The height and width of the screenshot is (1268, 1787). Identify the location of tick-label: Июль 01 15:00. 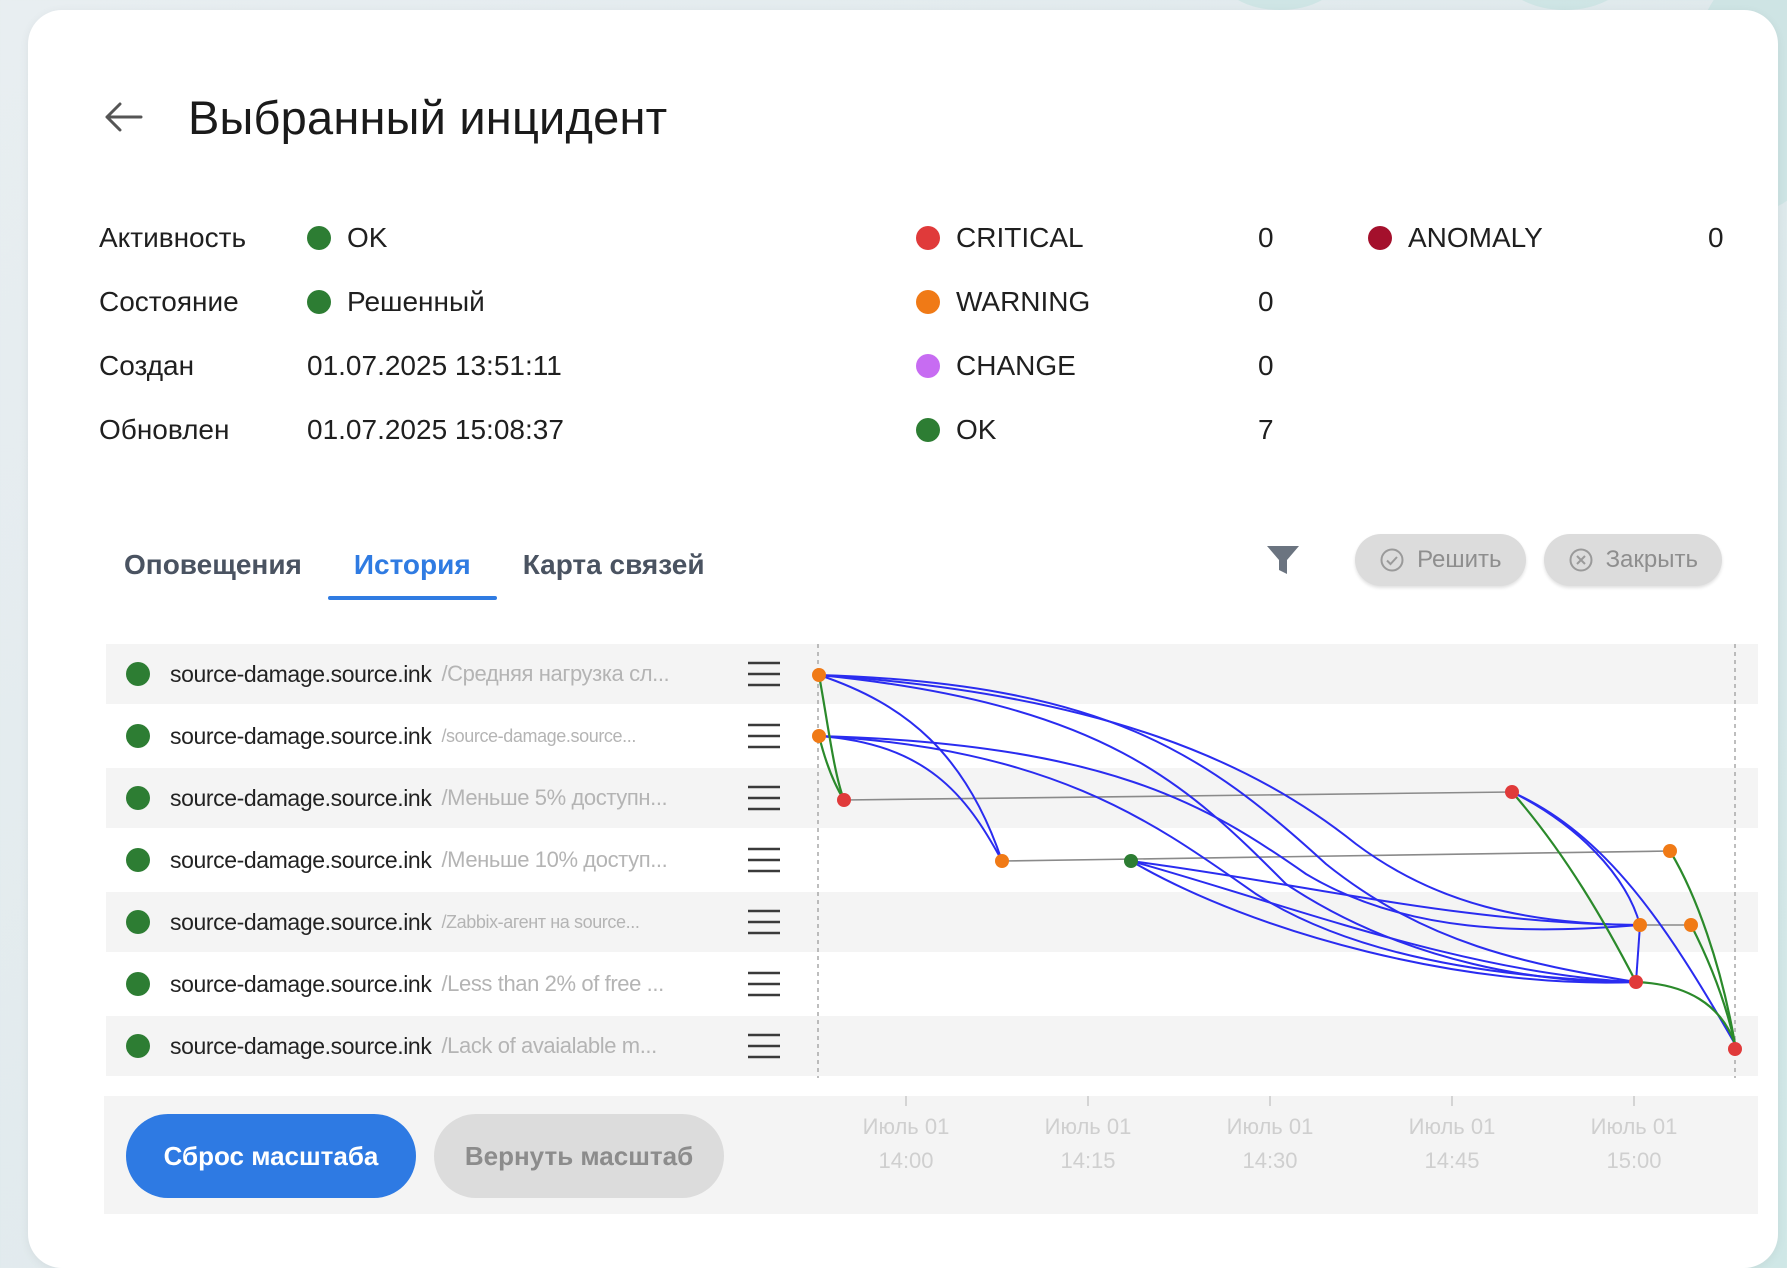
(1634, 1144).